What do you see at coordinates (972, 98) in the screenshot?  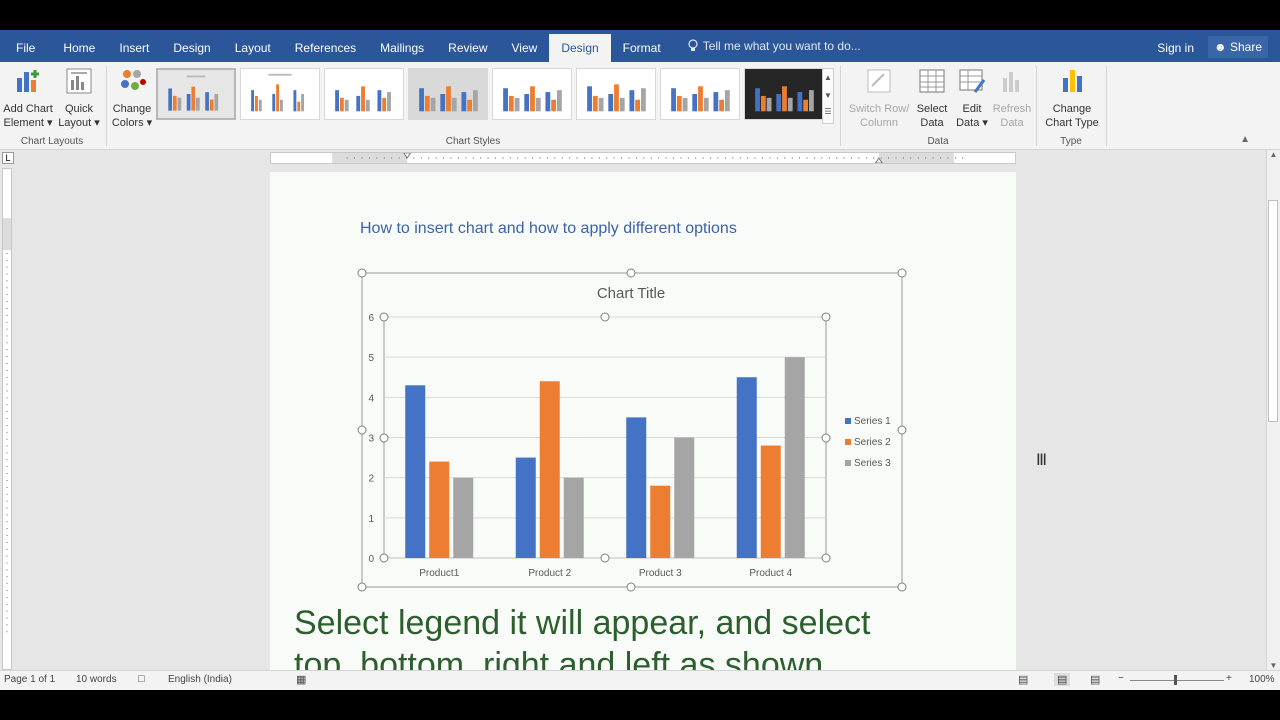 I see `edit-data-button: Edit Data ▾` at bounding box center [972, 98].